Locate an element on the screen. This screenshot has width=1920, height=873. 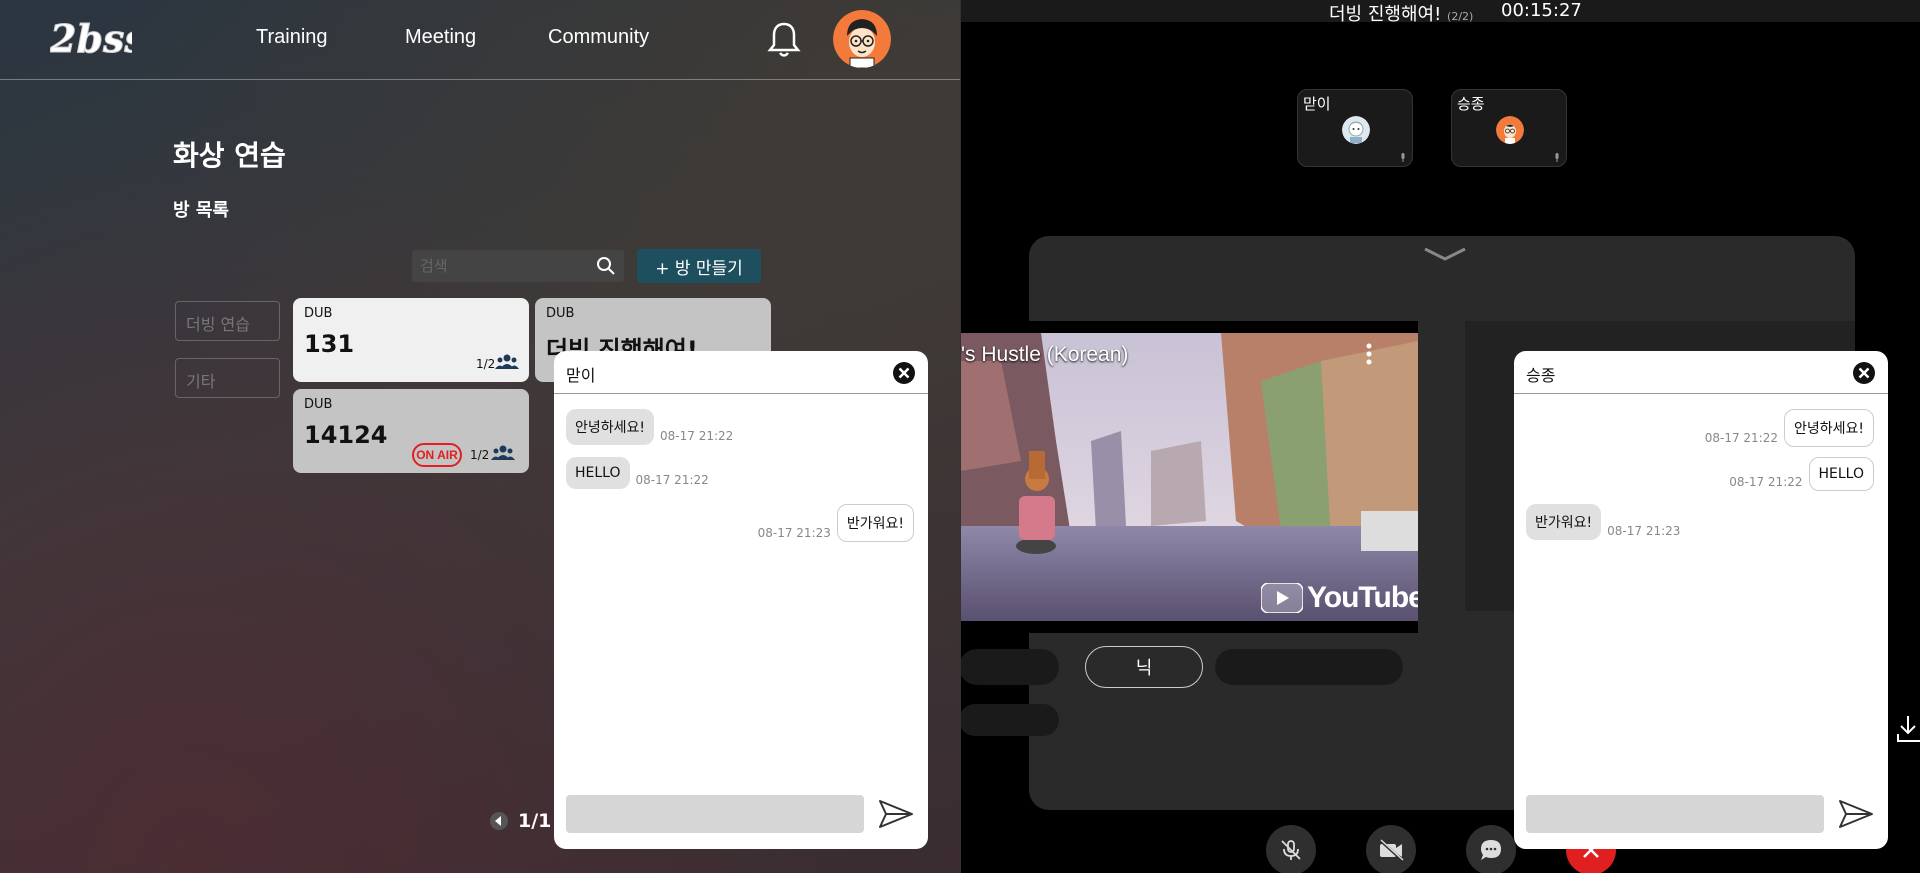
nav-training: Training is located at coordinates (292, 37).